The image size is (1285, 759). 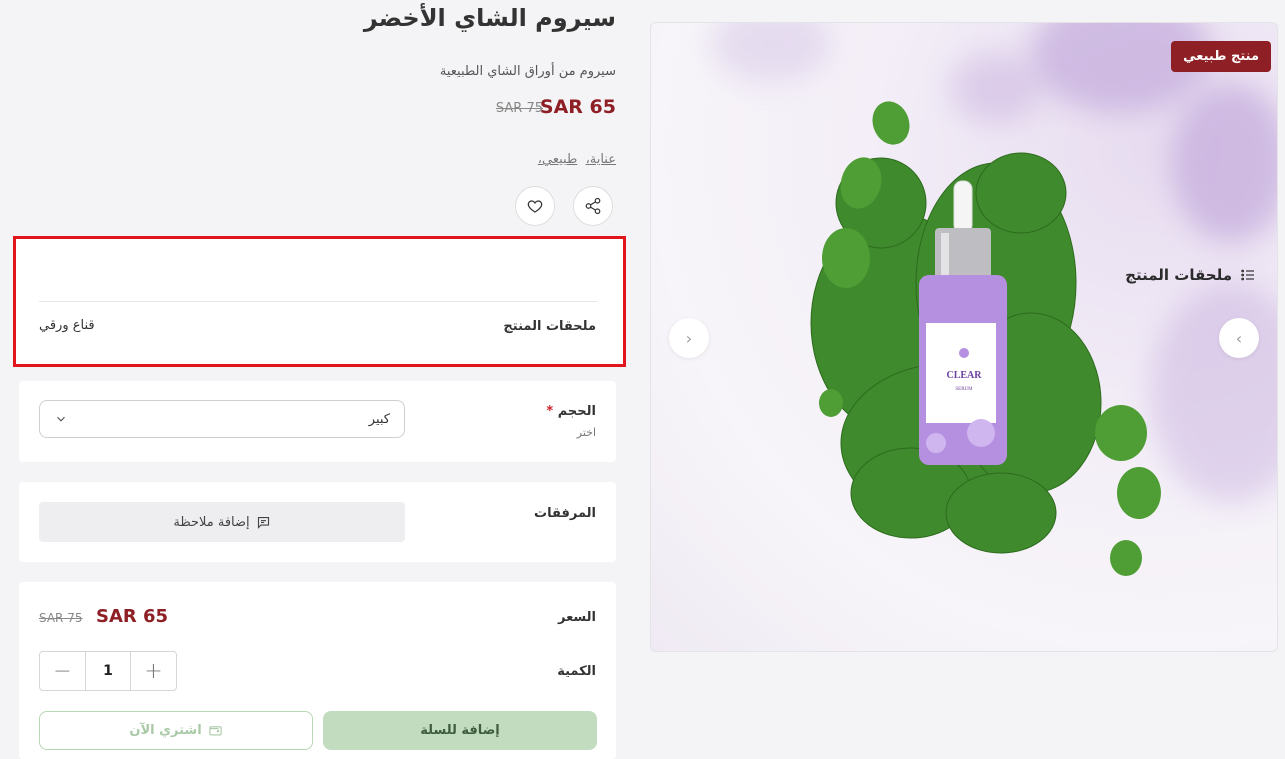 What do you see at coordinates (211, 522) in the screenshot?
I see `add-note-label: إضافة ملاحظة` at bounding box center [211, 522].